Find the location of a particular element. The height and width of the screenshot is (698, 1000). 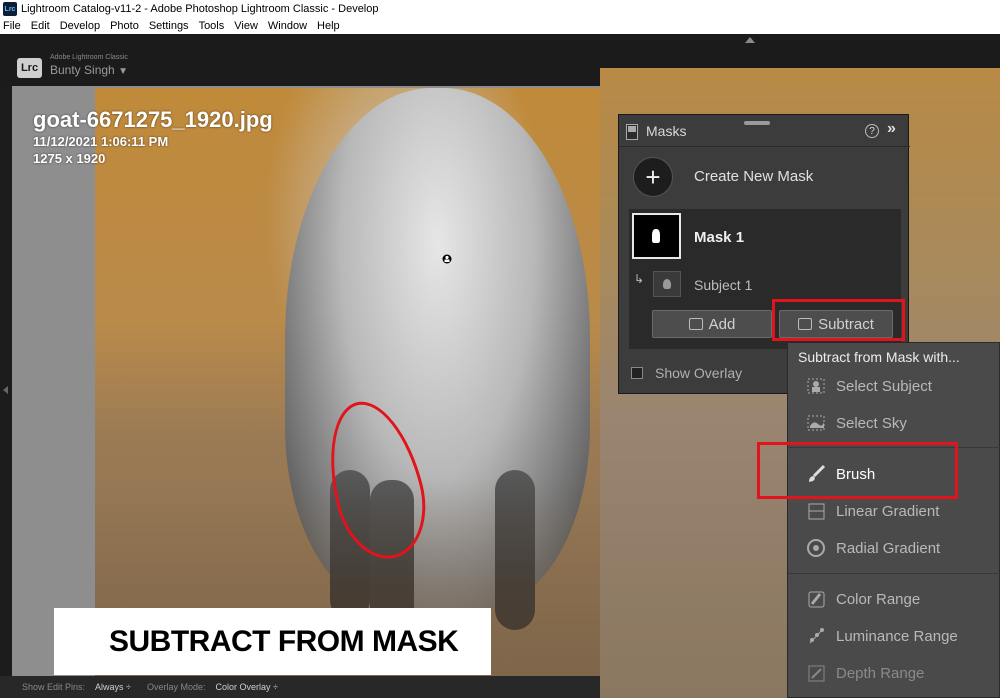

show-overlay-toggle: Show Overlay is located at coordinates (686, 373).